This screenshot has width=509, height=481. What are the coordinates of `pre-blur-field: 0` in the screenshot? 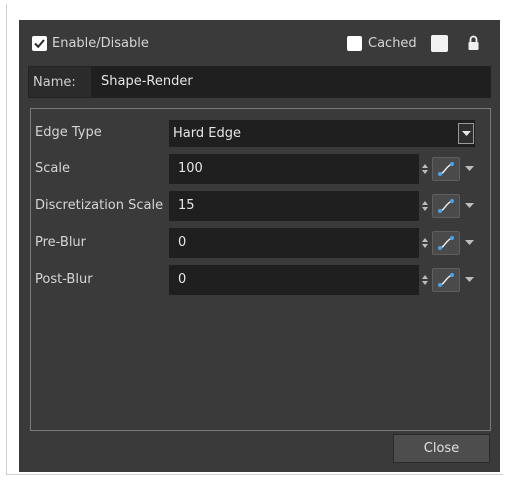 It's located at (294, 243).